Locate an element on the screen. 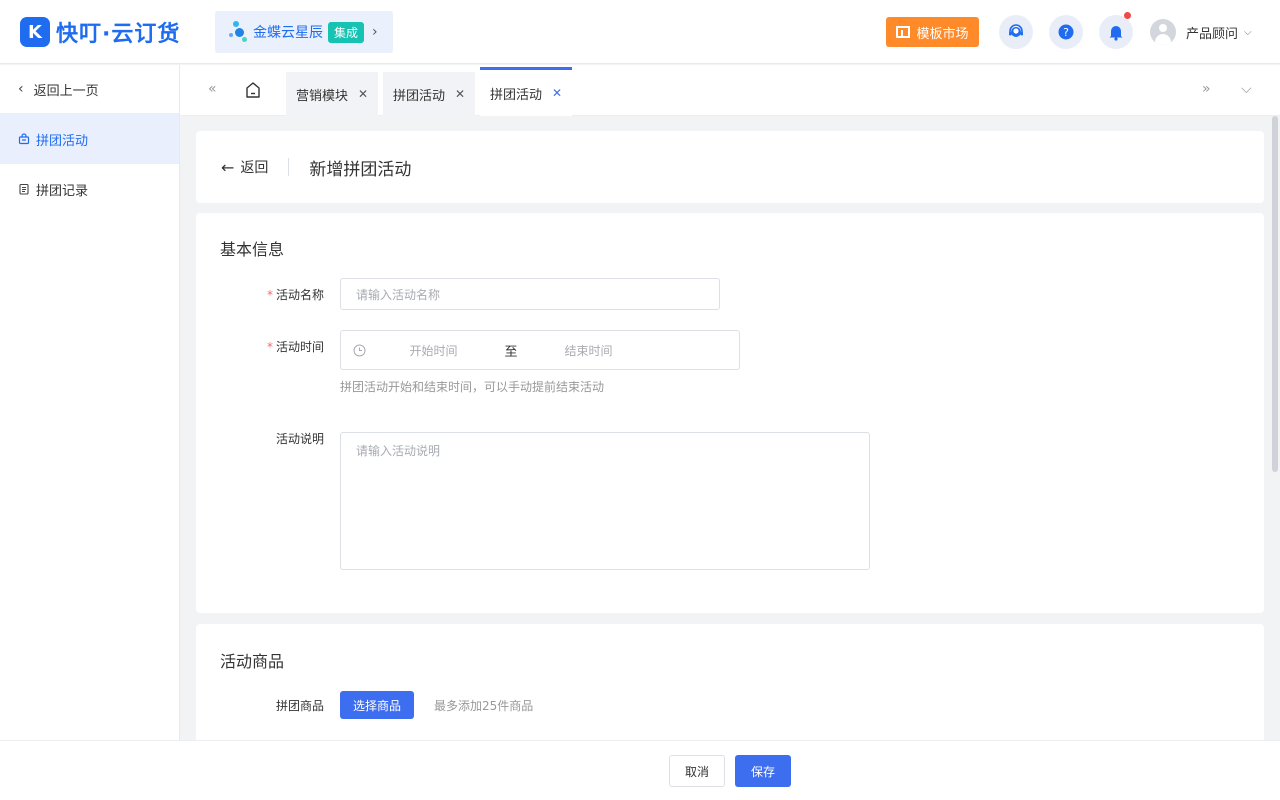  activity-name-input: 请输入活动名称 is located at coordinates (530, 294).